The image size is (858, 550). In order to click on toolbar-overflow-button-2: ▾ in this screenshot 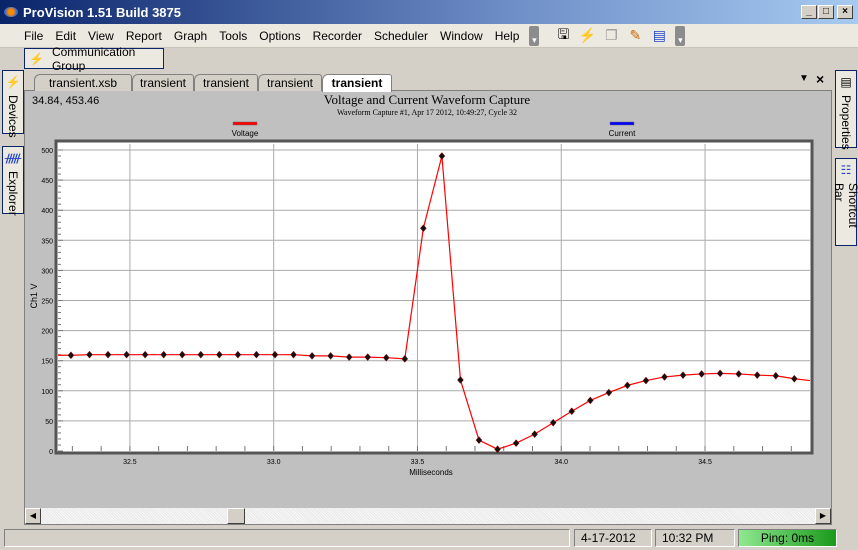, I will do `click(680, 35)`.